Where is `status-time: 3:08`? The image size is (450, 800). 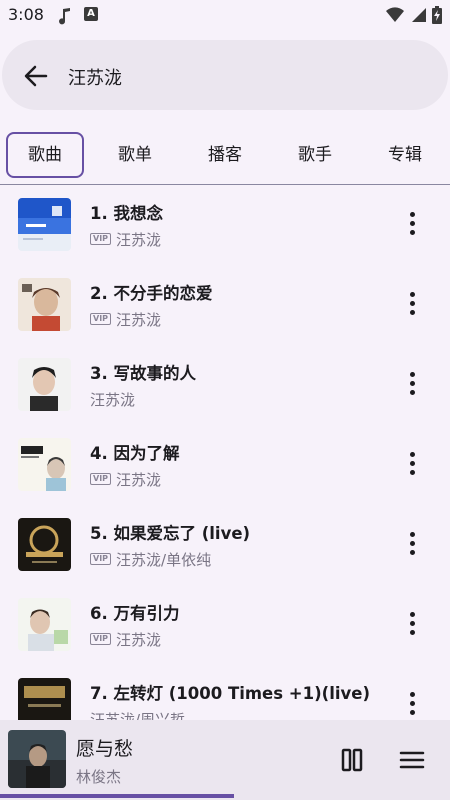 status-time: 3:08 is located at coordinates (26, 14).